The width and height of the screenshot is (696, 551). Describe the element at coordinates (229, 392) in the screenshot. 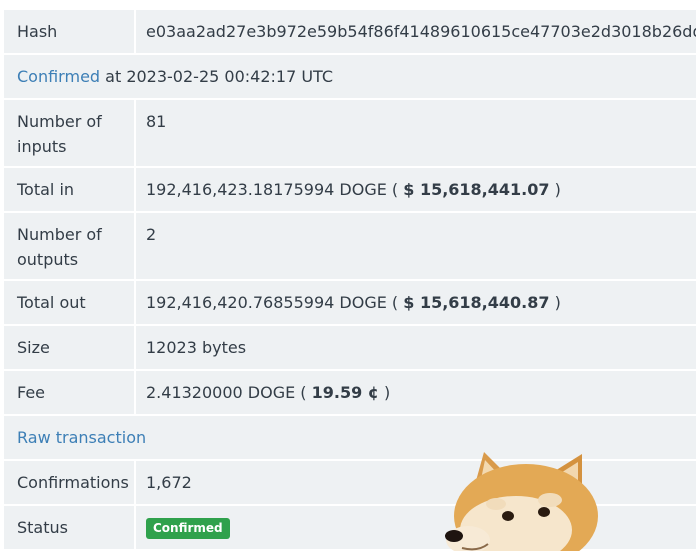

I see `fee-amount: 2.41320000 DOGE (` at that location.